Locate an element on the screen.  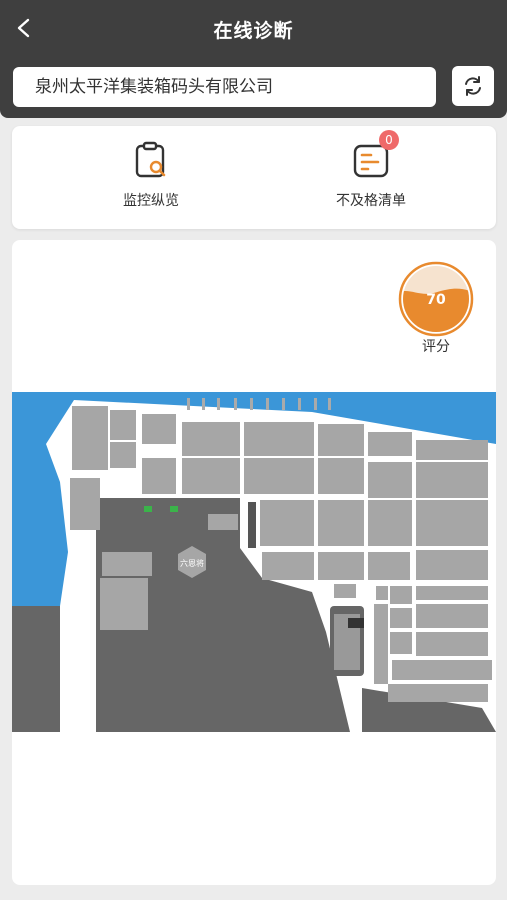
refresh-icon is located at coordinates (473, 86).